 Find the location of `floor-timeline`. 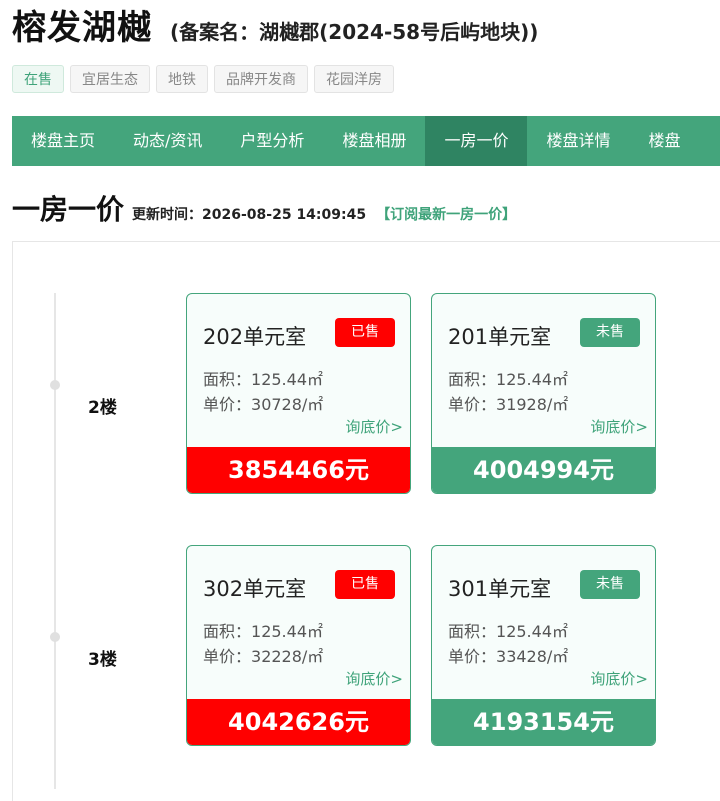

floor-timeline is located at coordinates (55, 541).